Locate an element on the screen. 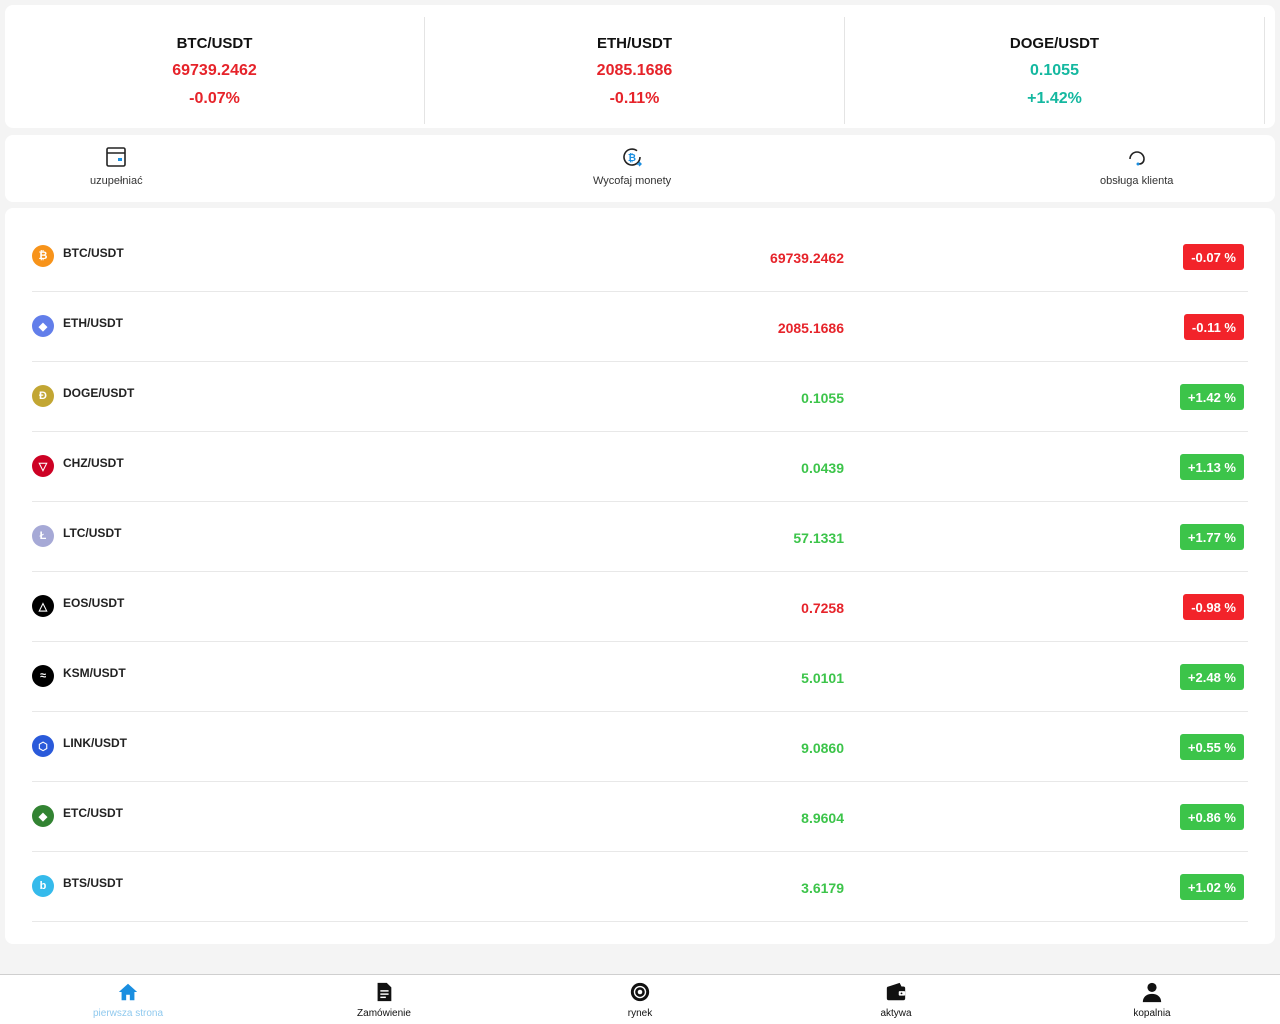 Image resolution: width=1280 pixels, height=1024 pixels. ticker-change: -0.11% is located at coordinates (634, 98).